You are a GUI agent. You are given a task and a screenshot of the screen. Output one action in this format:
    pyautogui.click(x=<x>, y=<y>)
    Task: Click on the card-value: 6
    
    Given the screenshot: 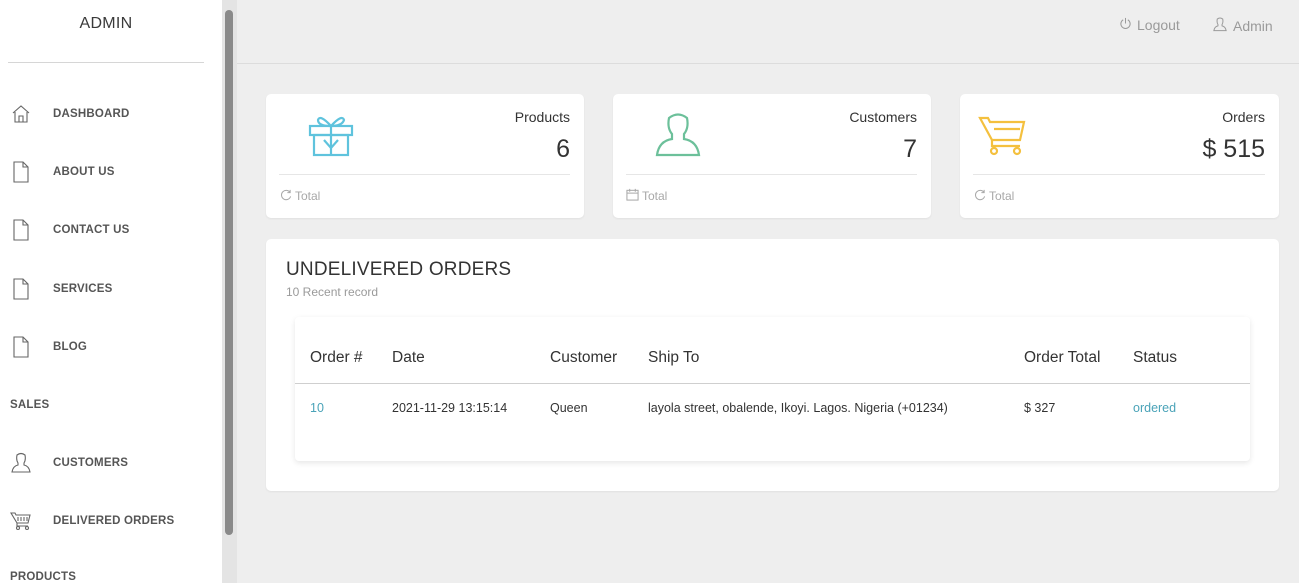 What is the action you would take?
    pyautogui.click(x=563, y=149)
    